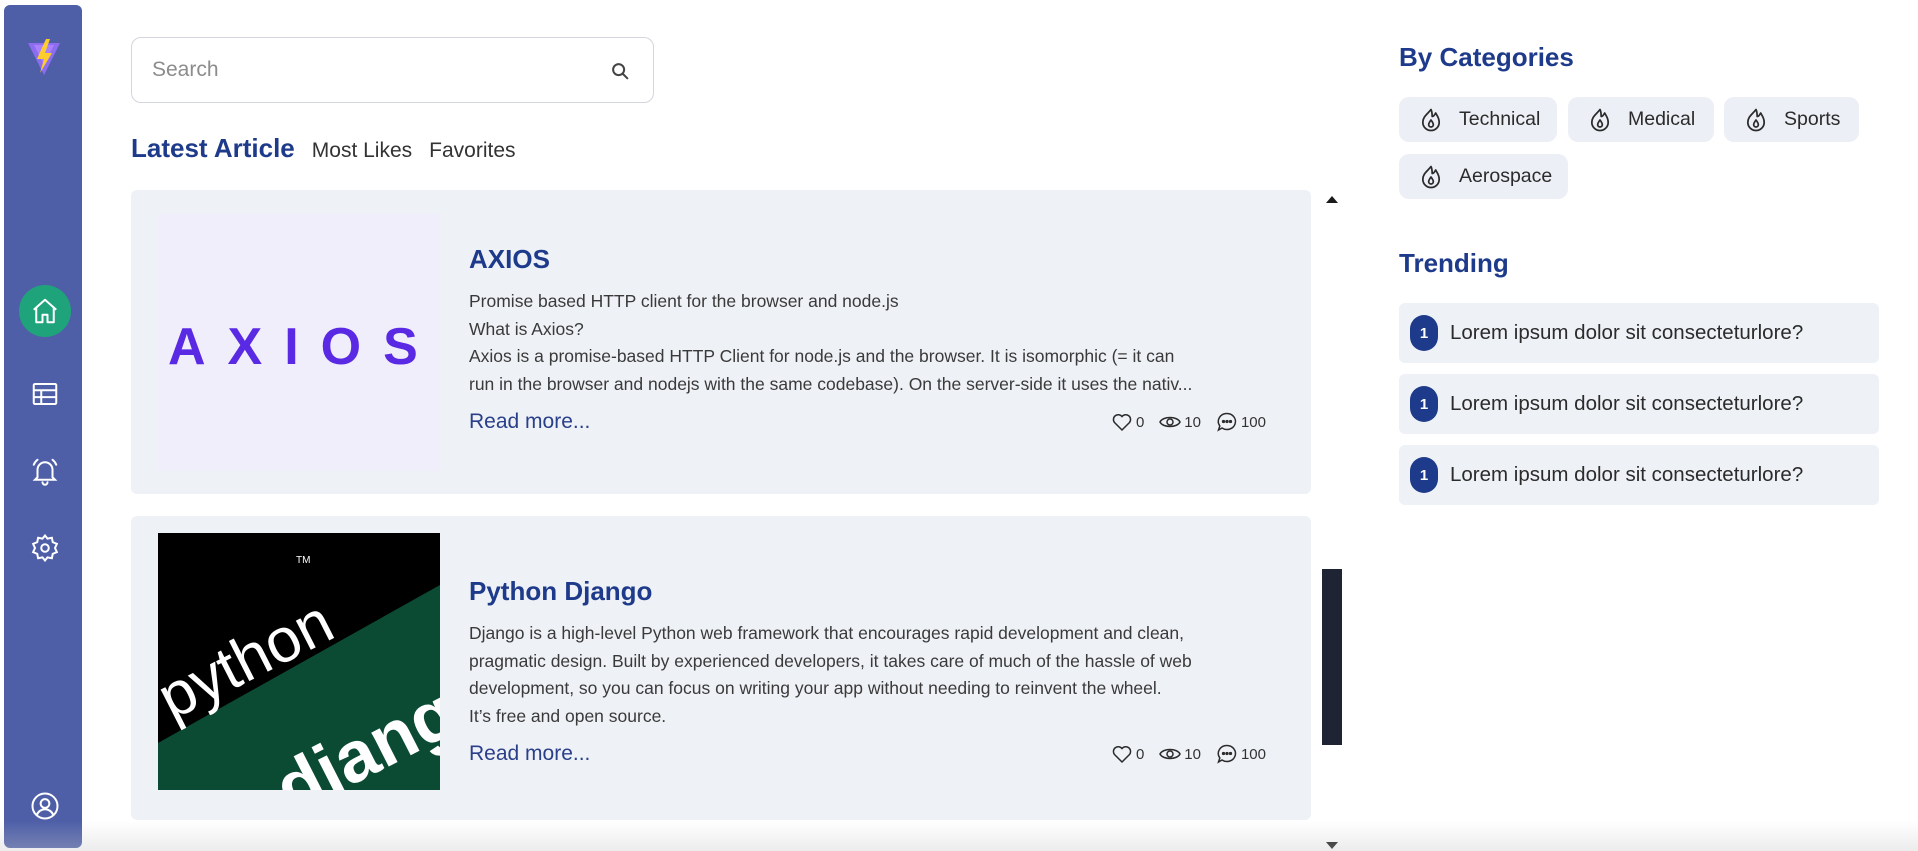  Describe the element at coordinates (213, 148) in the screenshot. I see `tab-latest-article: Latest Article` at that location.